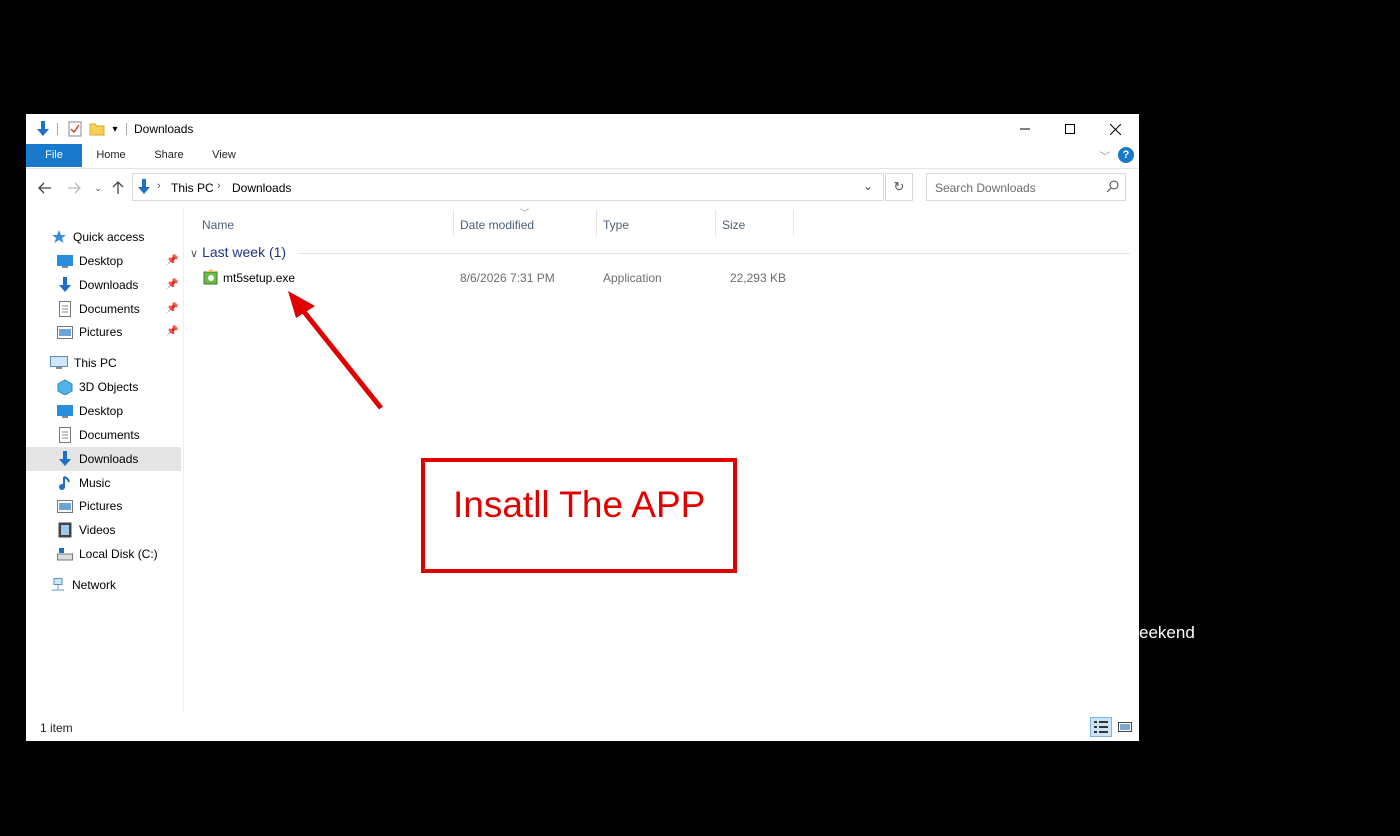 The width and height of the screenshot is (1400, 836). I want to click on annotation-box: Insatll The APP, so click(579, 515).